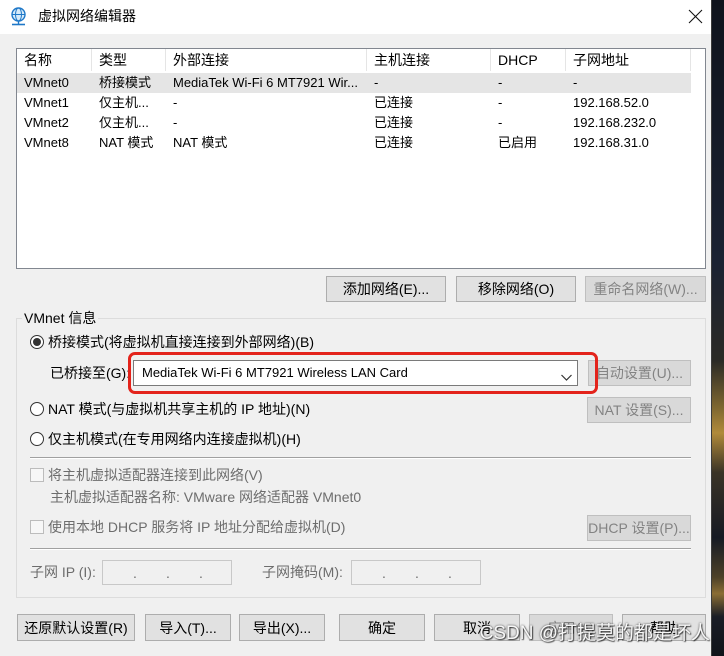 This screenshot has height=656, width=724. Describe the element at coordinates (179, 409) in the screenshot. I see `nat-mode-label: NAT 模式(与虚拟机共享主机的 IP 地址)(N)` at that location.